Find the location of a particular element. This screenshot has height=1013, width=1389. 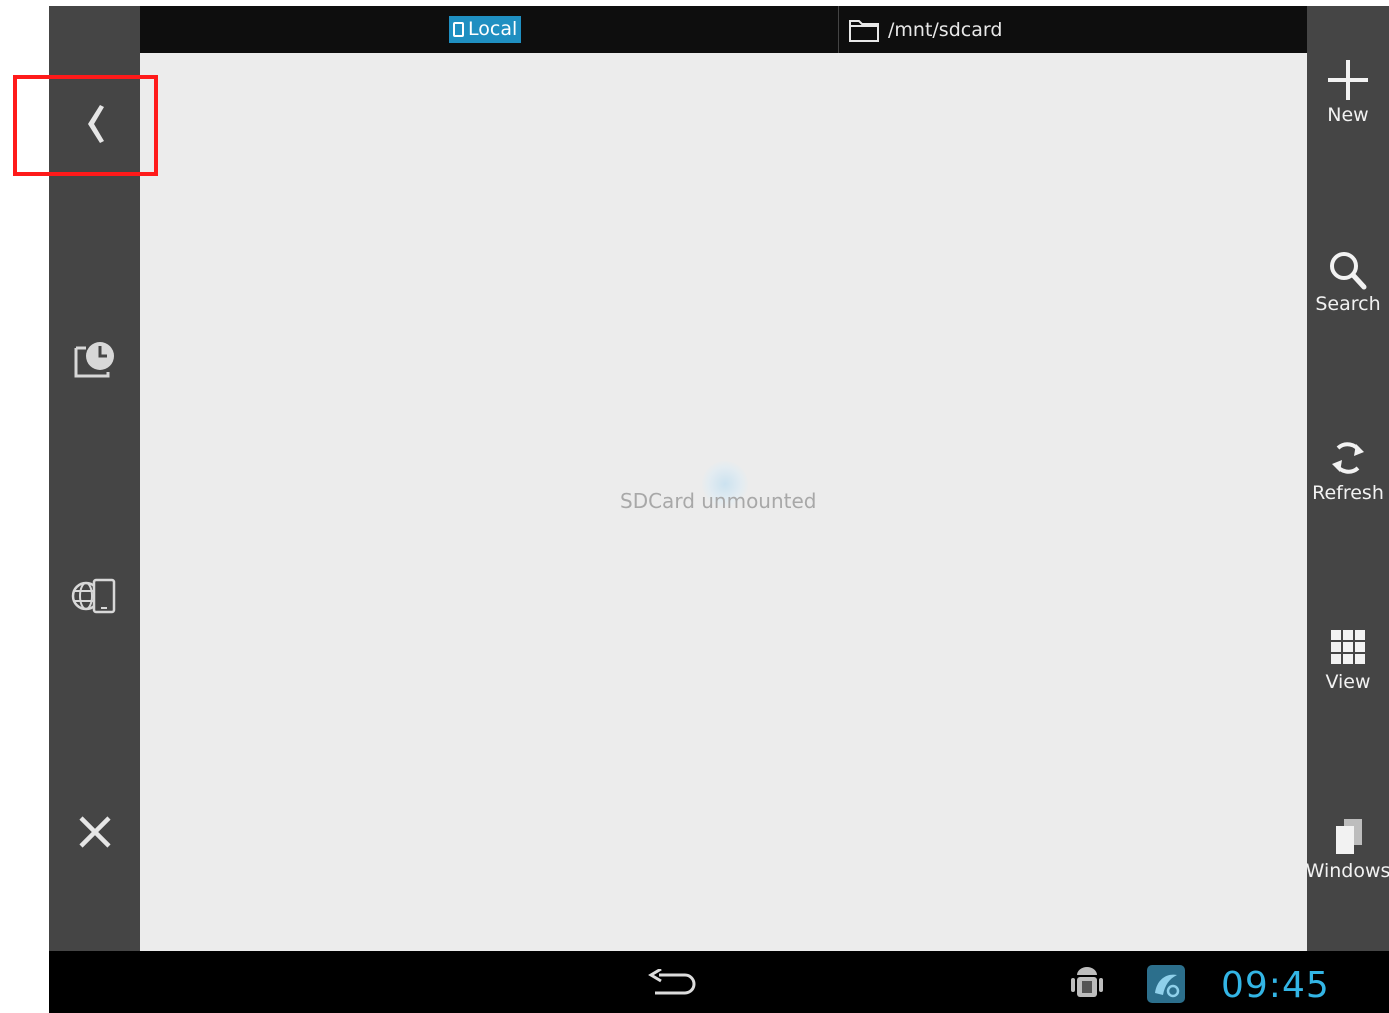

folder-icon is located at coordinates (864, 30).